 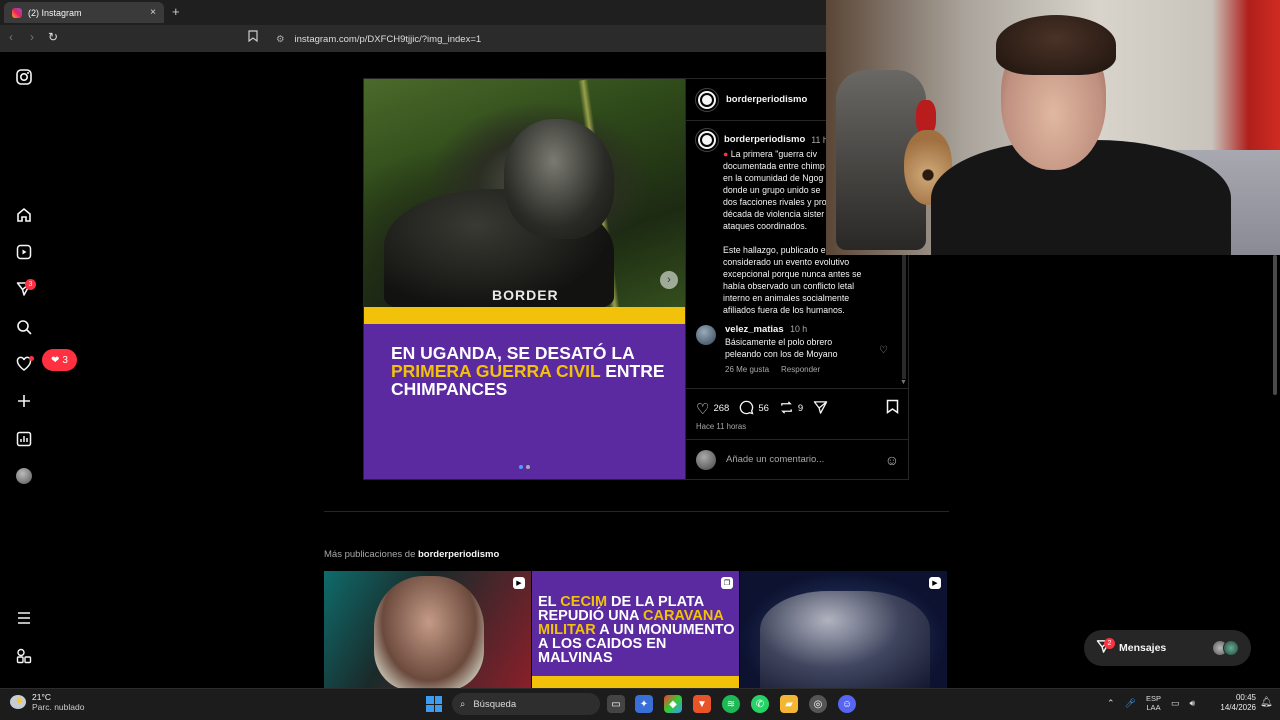 What do you see at coordinates (892, 460) in the screenshot?
I see `emoji-icon: ☺` at bounding box center [892, 460].